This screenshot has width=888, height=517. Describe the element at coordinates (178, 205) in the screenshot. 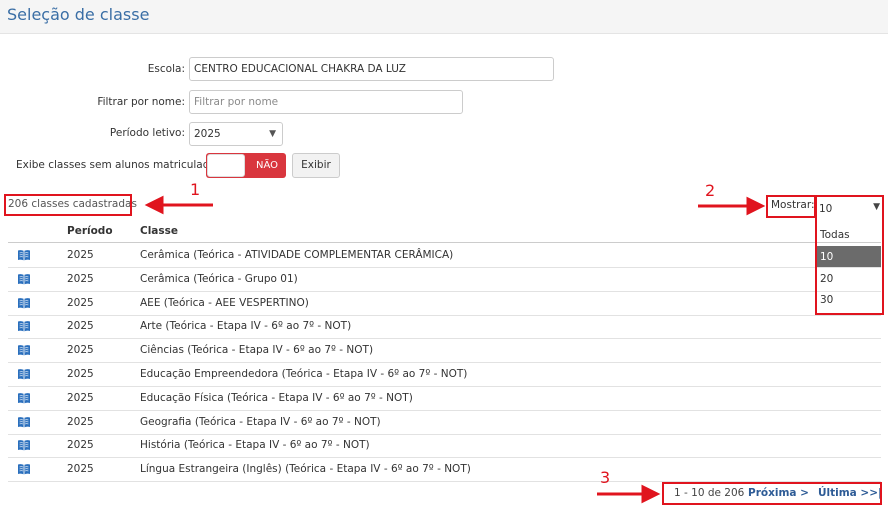

I see `arrow-left-icon` at that location.